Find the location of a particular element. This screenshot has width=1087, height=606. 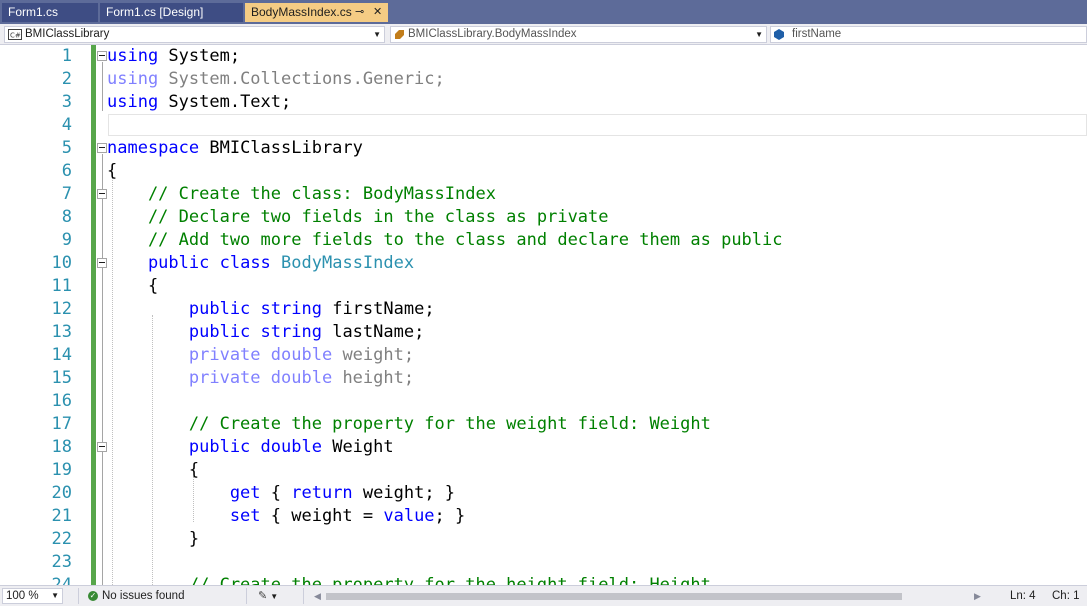

code-text: private double height; is located at coordinates (260, 378).